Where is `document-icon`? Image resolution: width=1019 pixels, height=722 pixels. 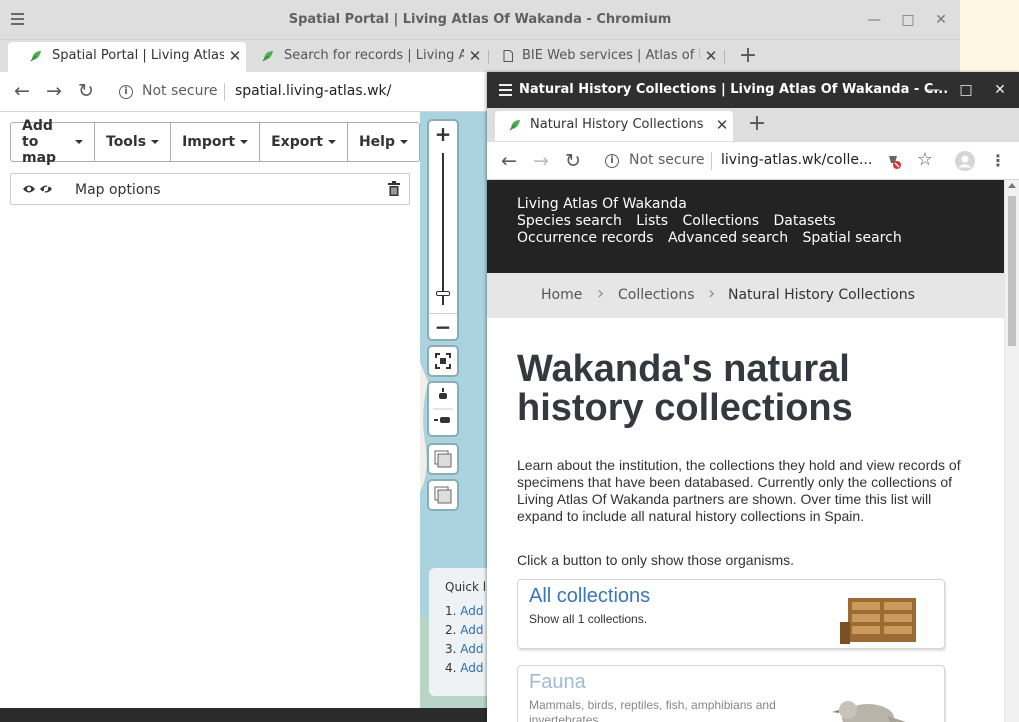 document-icon is located at coordinates (508, 56).